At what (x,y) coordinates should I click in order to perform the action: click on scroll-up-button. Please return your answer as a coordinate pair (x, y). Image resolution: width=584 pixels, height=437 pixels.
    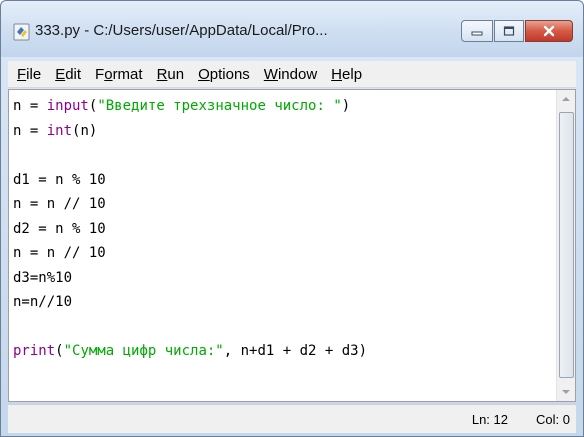
    Looking at the image, I should click on (566, 99).